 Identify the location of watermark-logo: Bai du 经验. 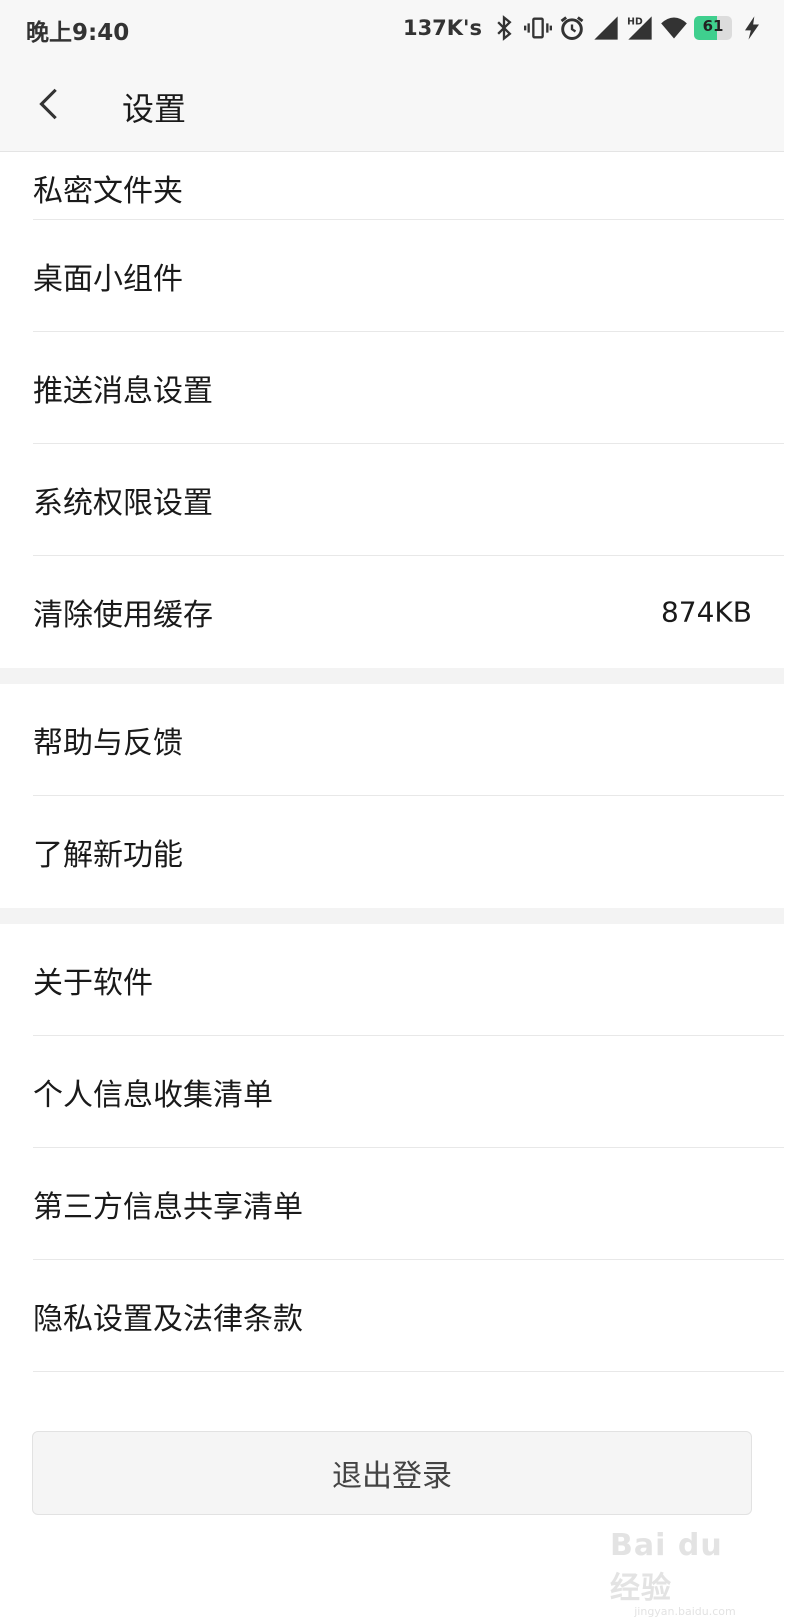
(685, 1567).